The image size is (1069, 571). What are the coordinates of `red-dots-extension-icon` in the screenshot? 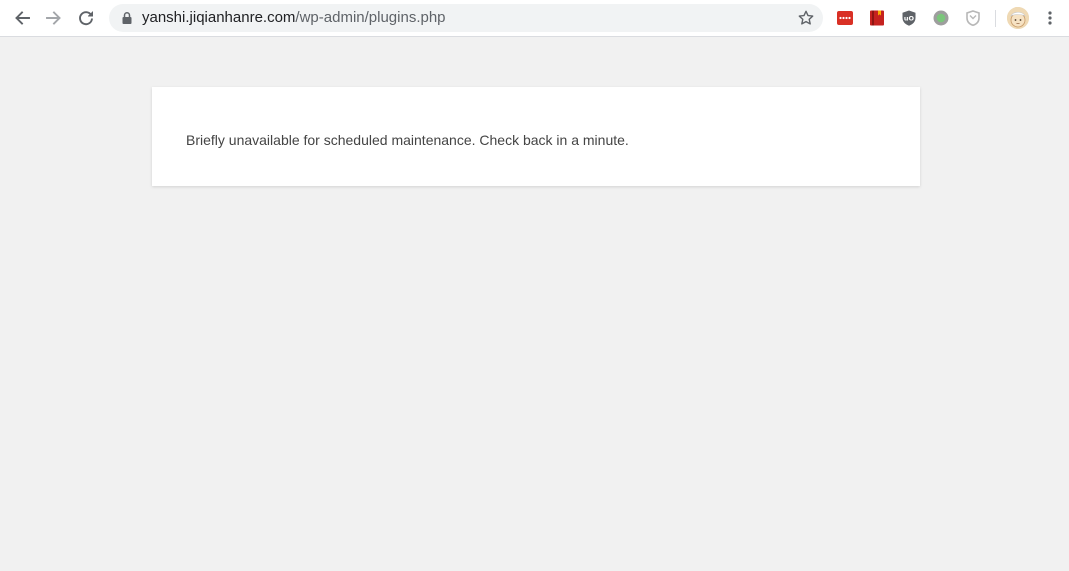 It's located at (845, 18).